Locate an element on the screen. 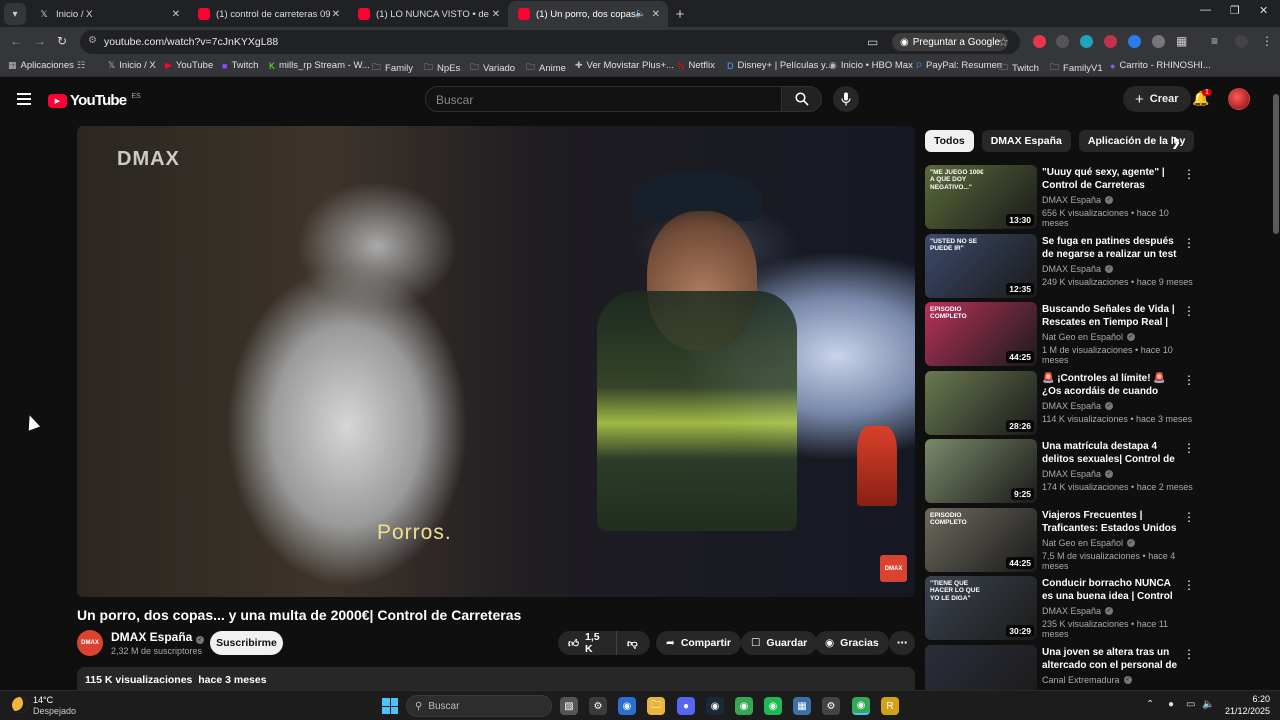 The width and height of the screenshot is (1280, 720). new-tab-button: + is located at coordinates (680, 14).